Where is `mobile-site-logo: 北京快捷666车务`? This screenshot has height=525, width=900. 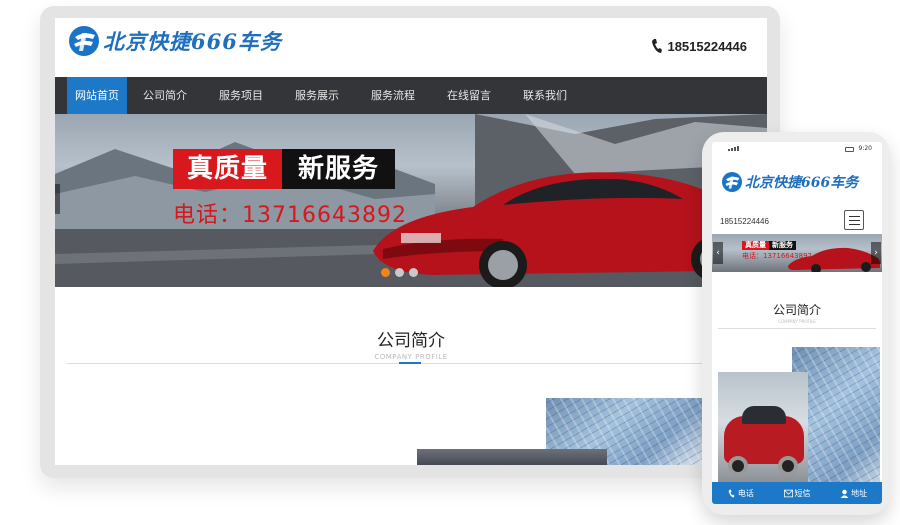 mobile-site-logo: 北京快捷666车务 is located at coordinates (790, 182).